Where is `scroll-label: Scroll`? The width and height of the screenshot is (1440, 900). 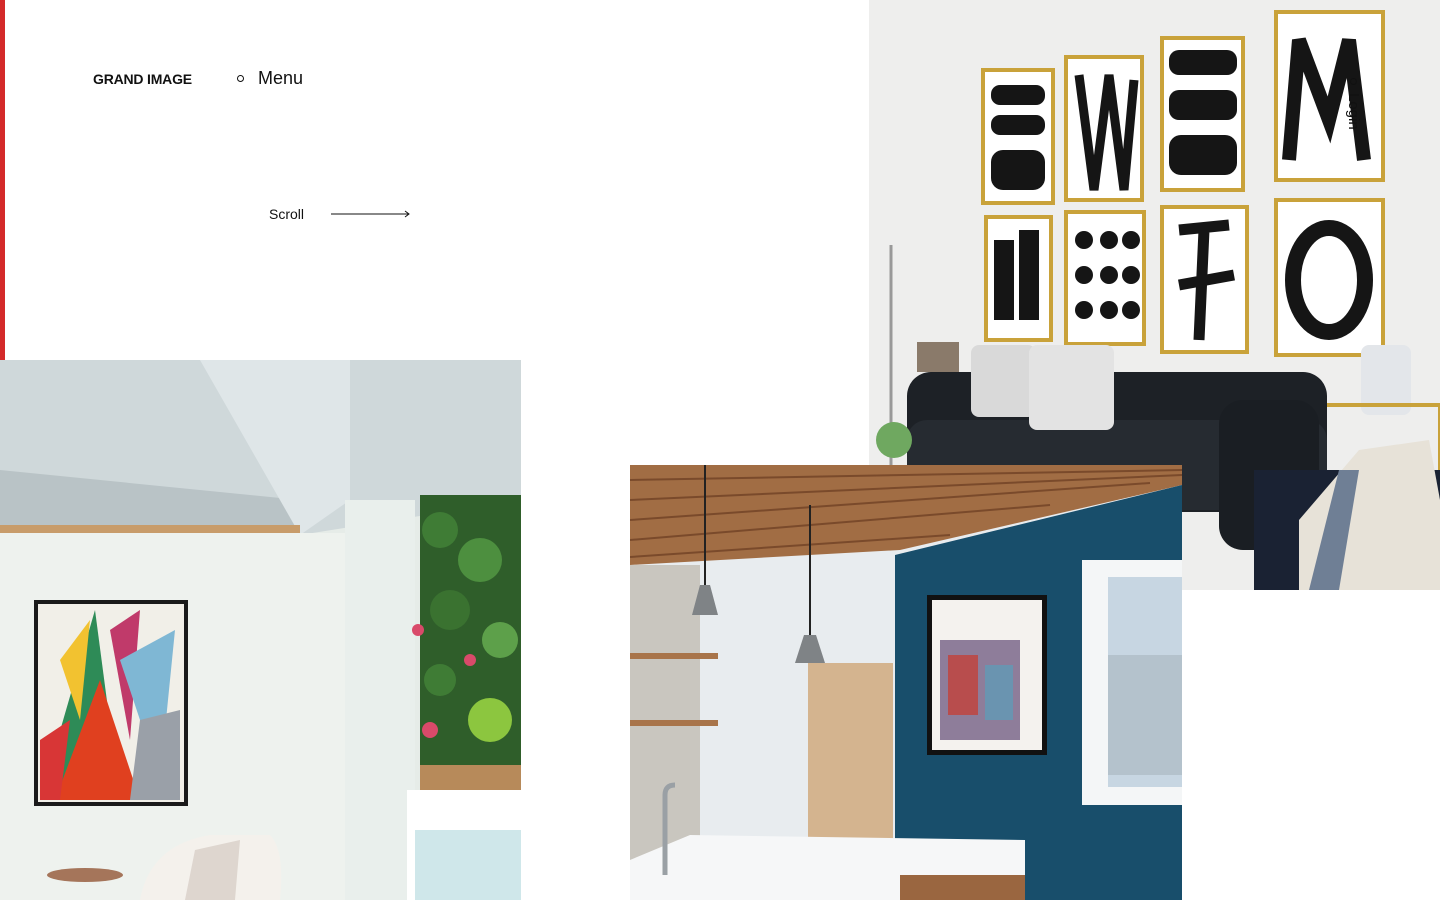 scroll-label: Scroll is located at coordinates (287, 214).